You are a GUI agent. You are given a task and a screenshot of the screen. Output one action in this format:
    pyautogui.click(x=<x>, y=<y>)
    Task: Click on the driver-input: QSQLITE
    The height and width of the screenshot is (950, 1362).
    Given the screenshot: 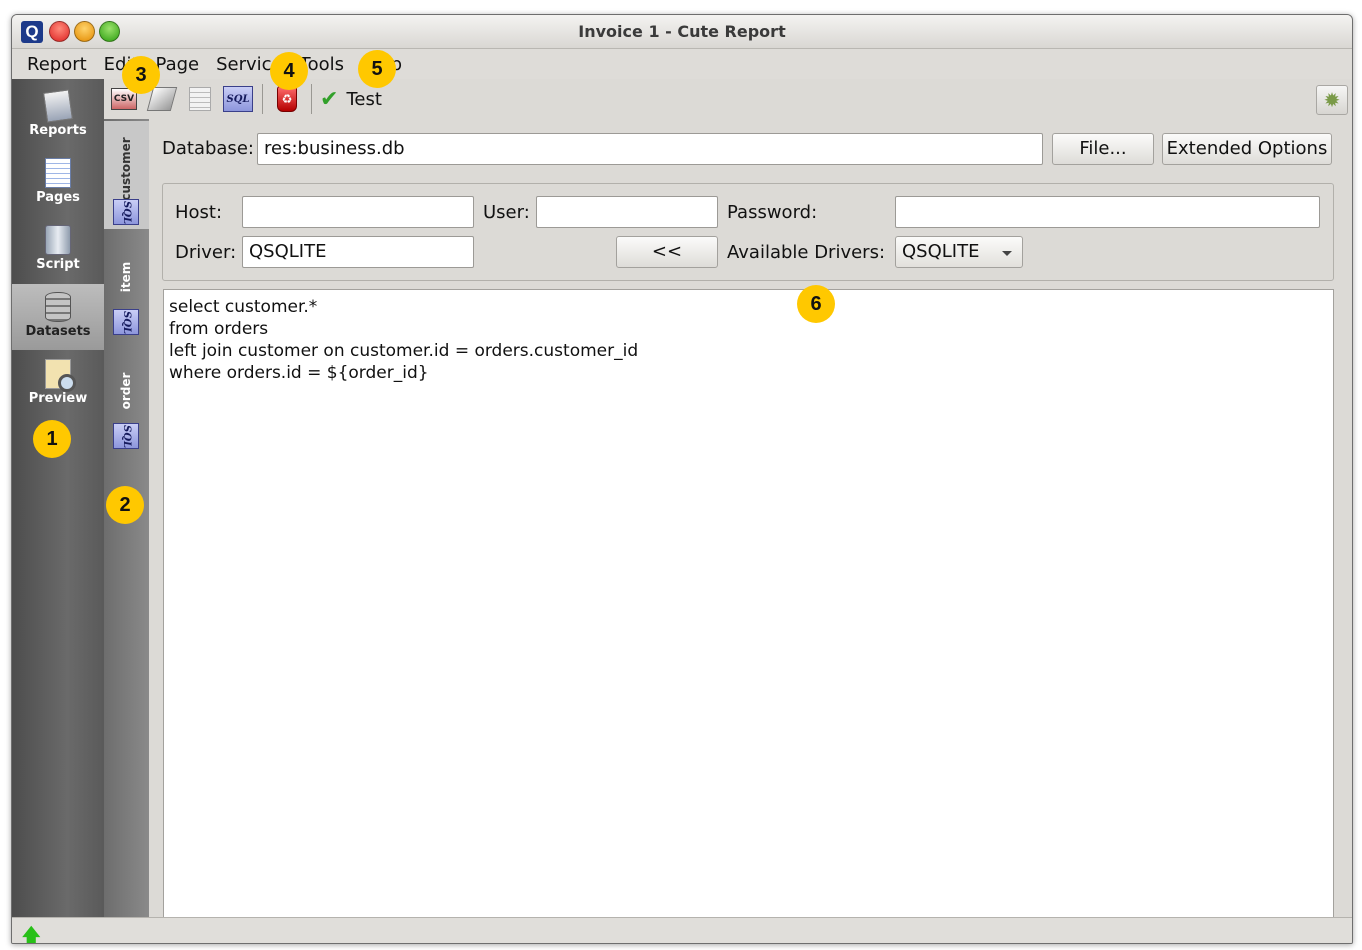 What is the action you would take?
    pyautogui.click(x=358, y=252)
    